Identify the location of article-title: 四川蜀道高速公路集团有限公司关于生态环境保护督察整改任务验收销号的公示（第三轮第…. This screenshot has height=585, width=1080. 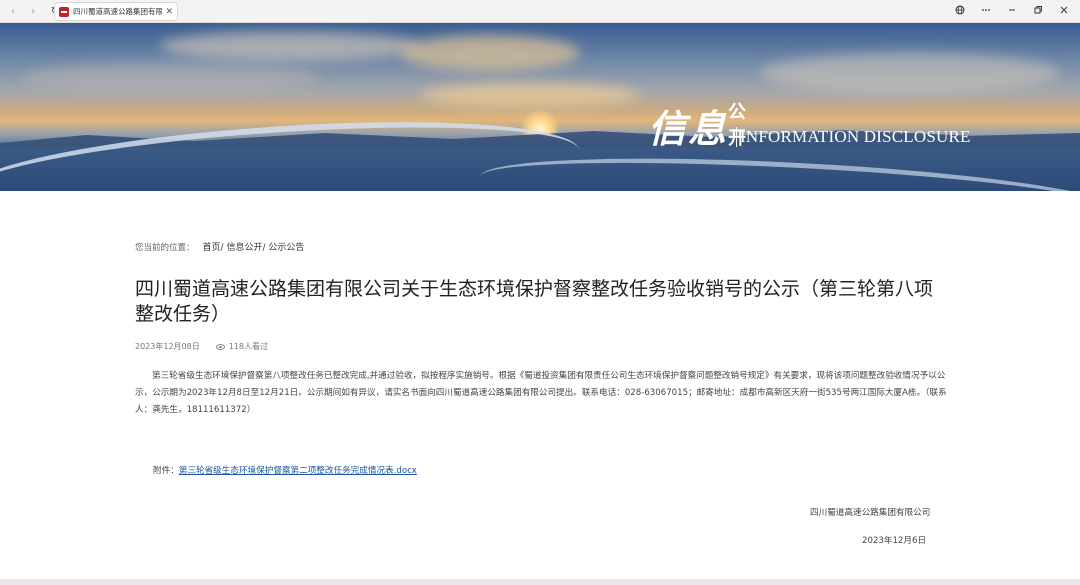
(534, 301).